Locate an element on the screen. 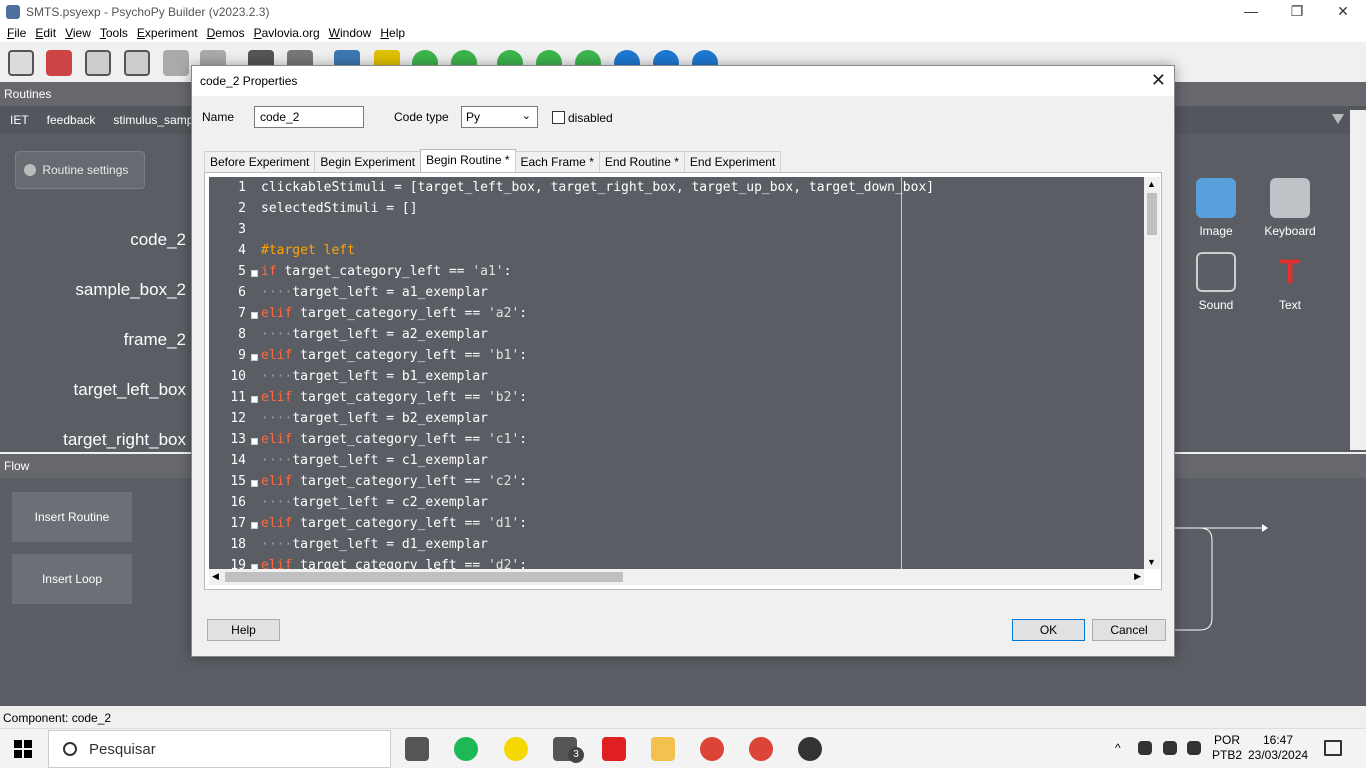 This screenshot has width=1366, height=768. code-line: 5 if target_category_left == 'a1': is located at coordinates (676, 271).